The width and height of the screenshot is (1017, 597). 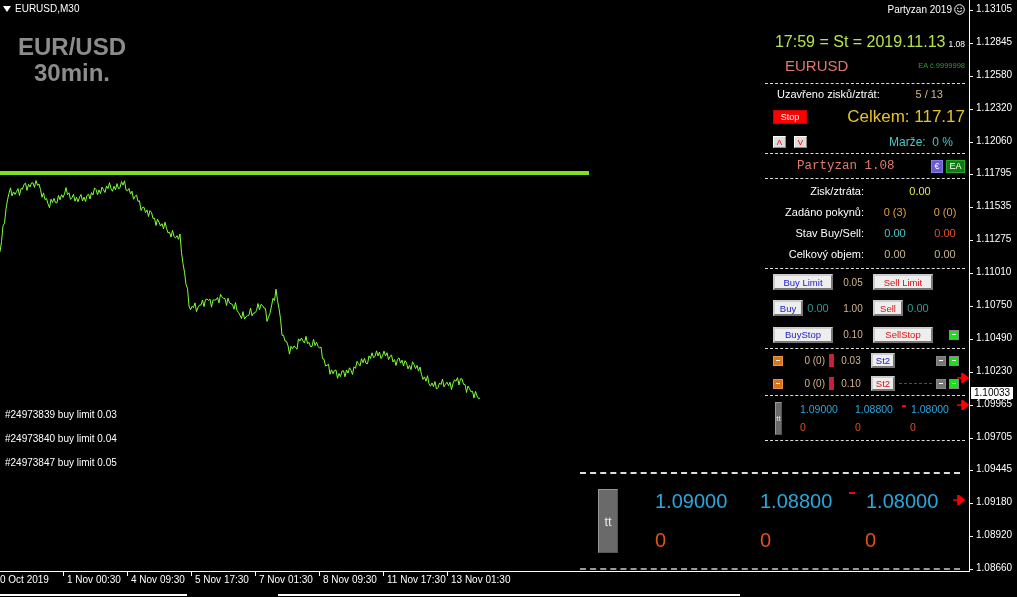 I want to click on brand-label: Partyzan 2019, so click(x=919, y=9).